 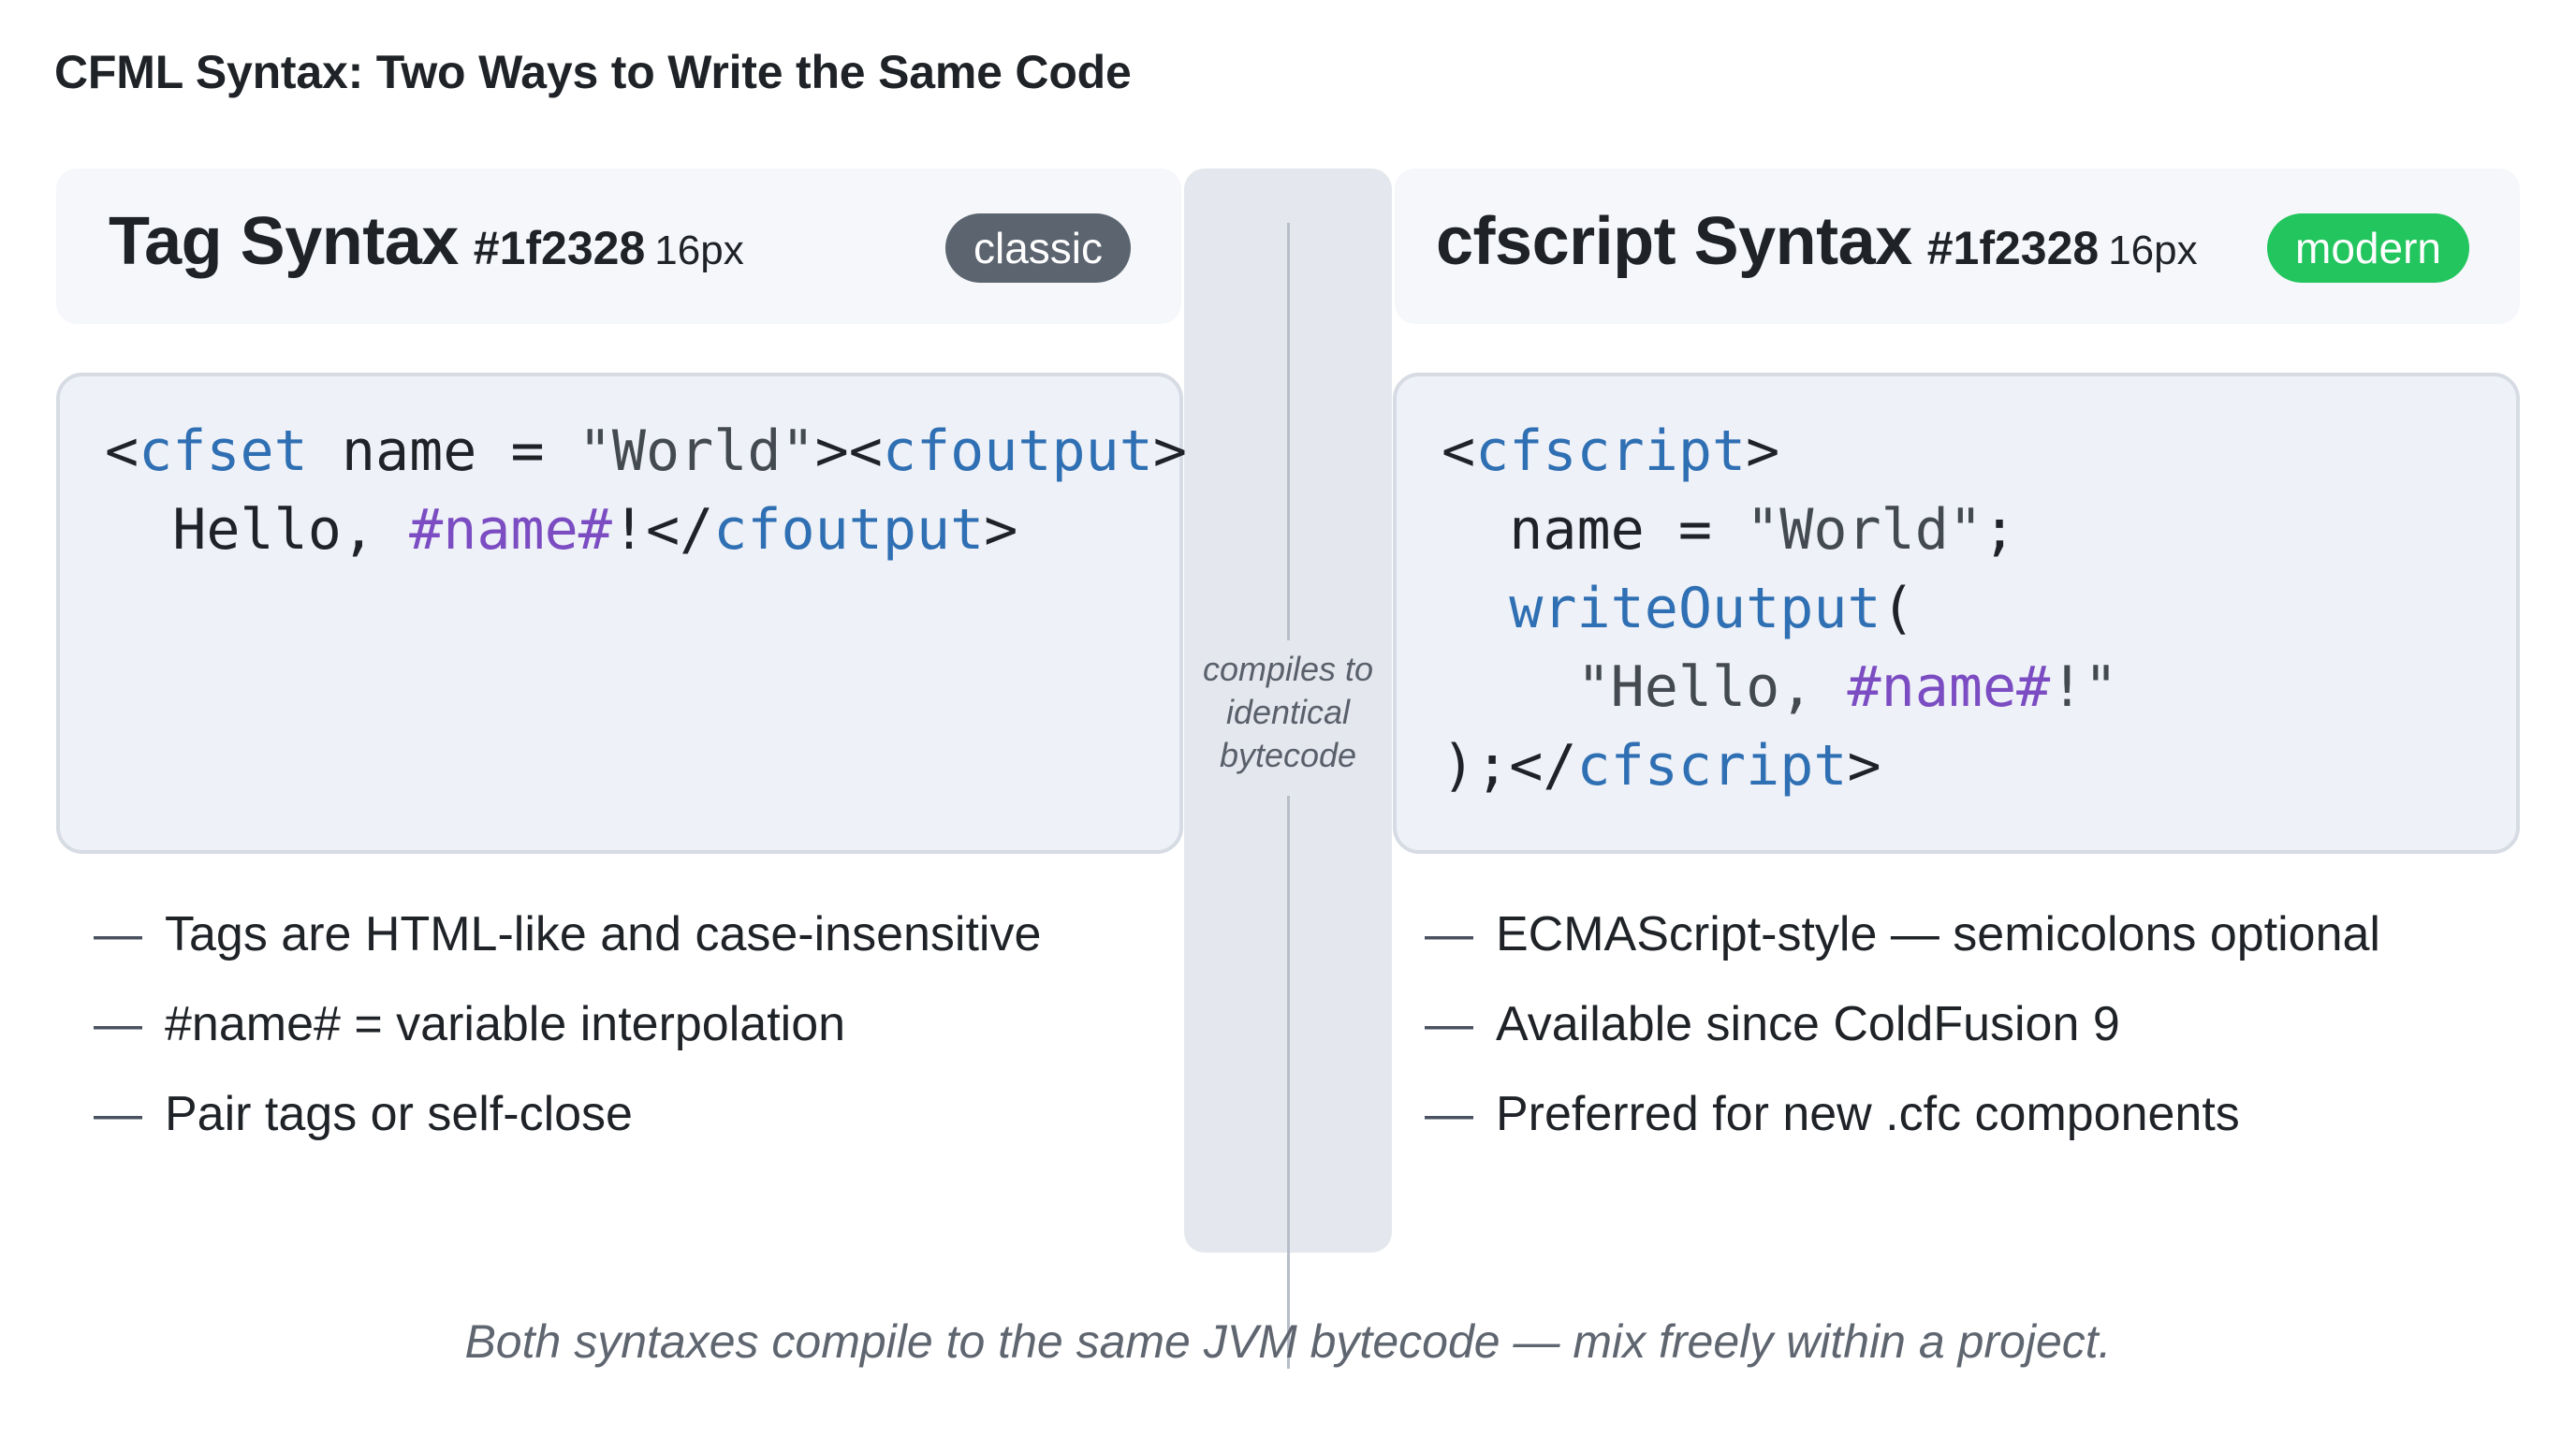 What do you see at coordinates (2368, 248) in the screenshot?
I see `modern-badge: modern` at bounding box center [2368, 248].